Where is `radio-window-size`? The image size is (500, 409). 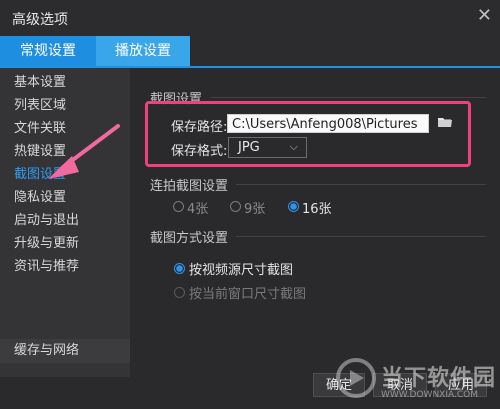 radio-window-size is located at coordinates (179, 292).